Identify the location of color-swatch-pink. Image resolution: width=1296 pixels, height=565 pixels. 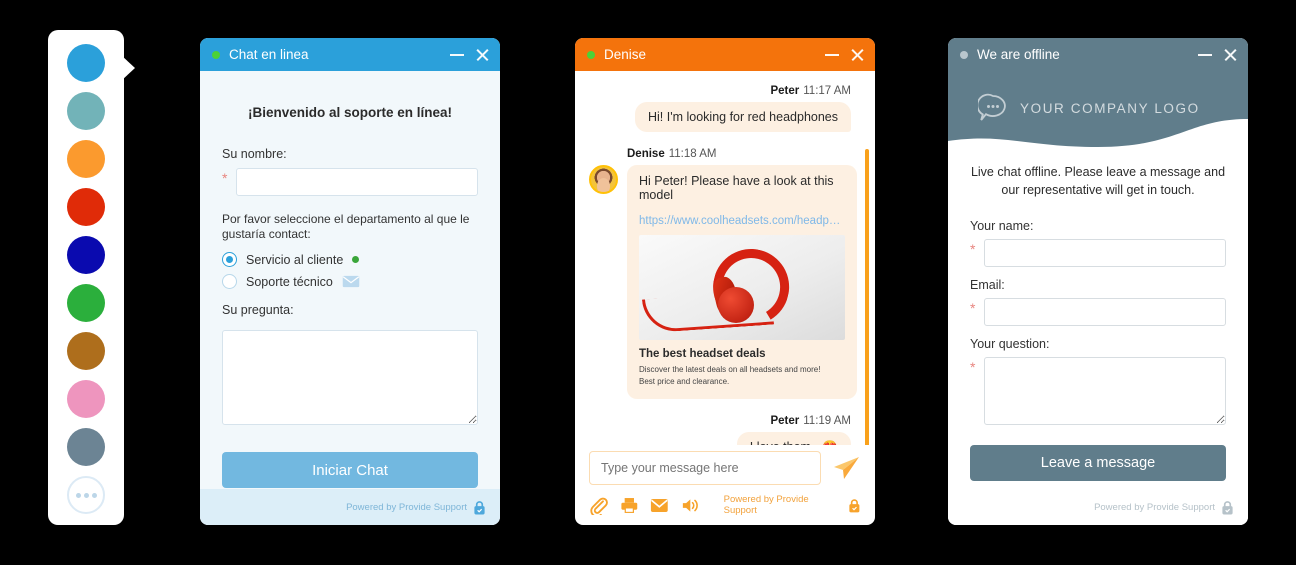
(86, 399).